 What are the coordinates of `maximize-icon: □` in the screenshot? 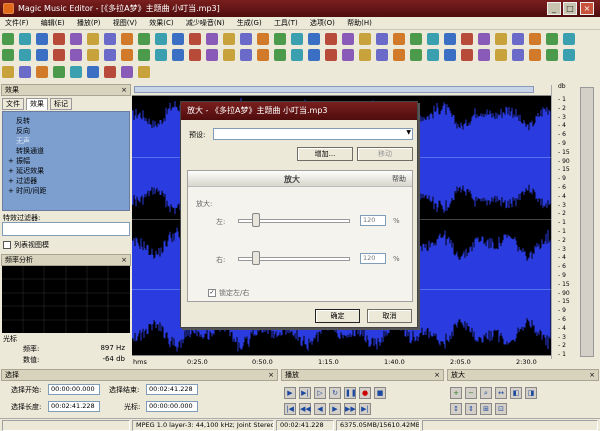 It's located at (570, 8).